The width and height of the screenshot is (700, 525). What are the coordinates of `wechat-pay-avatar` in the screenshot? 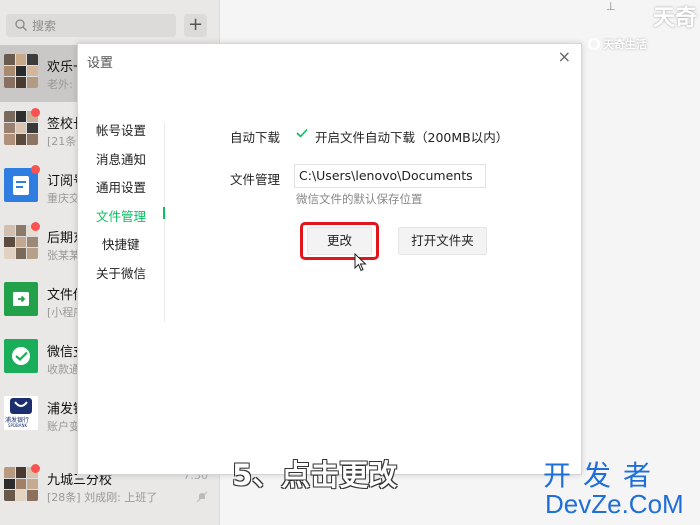 It's located at (21, 356).